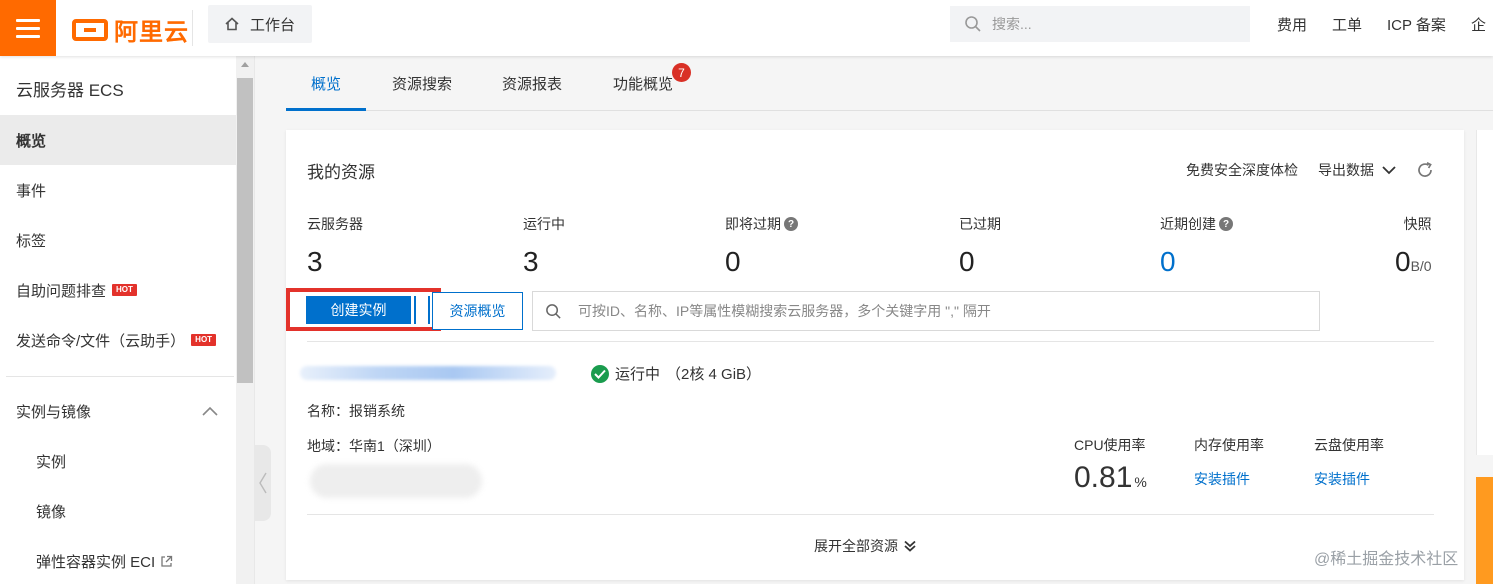 The height and width of the screenshot is (584, 1493). What do you see at coordinates (120, 376) in the screenshot?
I see `sidebar-divider` at bounding box center [120, 376].